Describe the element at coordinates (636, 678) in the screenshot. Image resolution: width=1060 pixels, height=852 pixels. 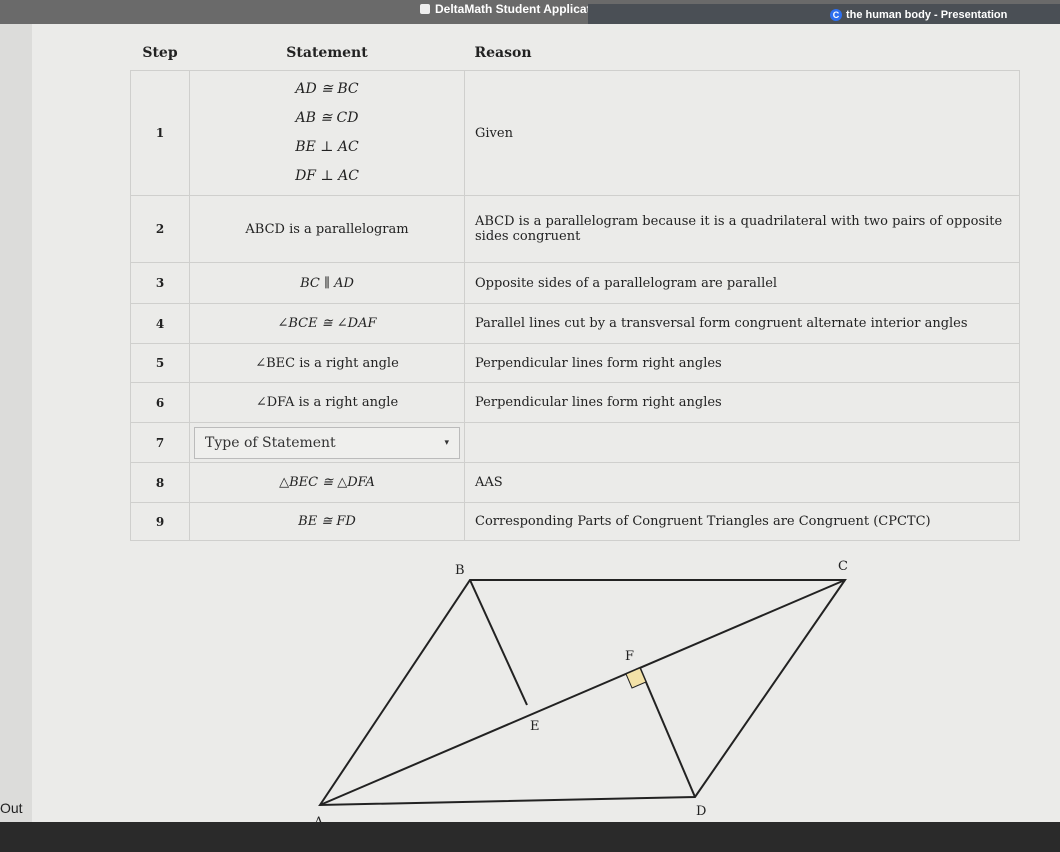
I see `right-angle-marker` at that location.